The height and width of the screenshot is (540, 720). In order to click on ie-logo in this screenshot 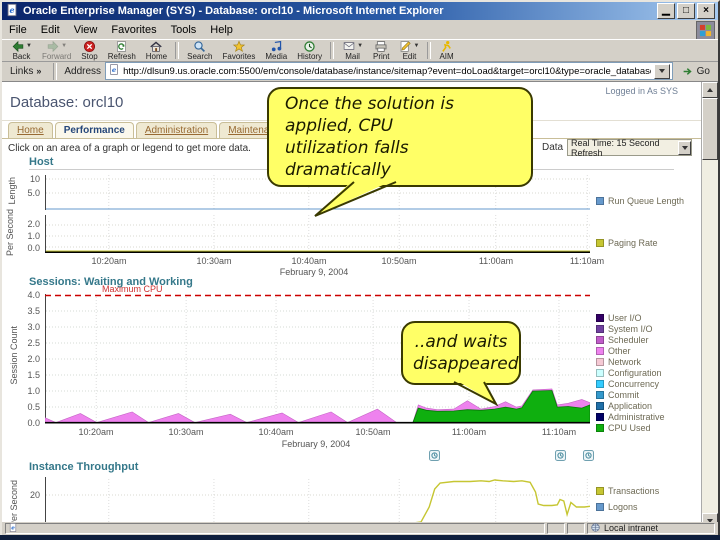, I will do `click(705, 30)`.